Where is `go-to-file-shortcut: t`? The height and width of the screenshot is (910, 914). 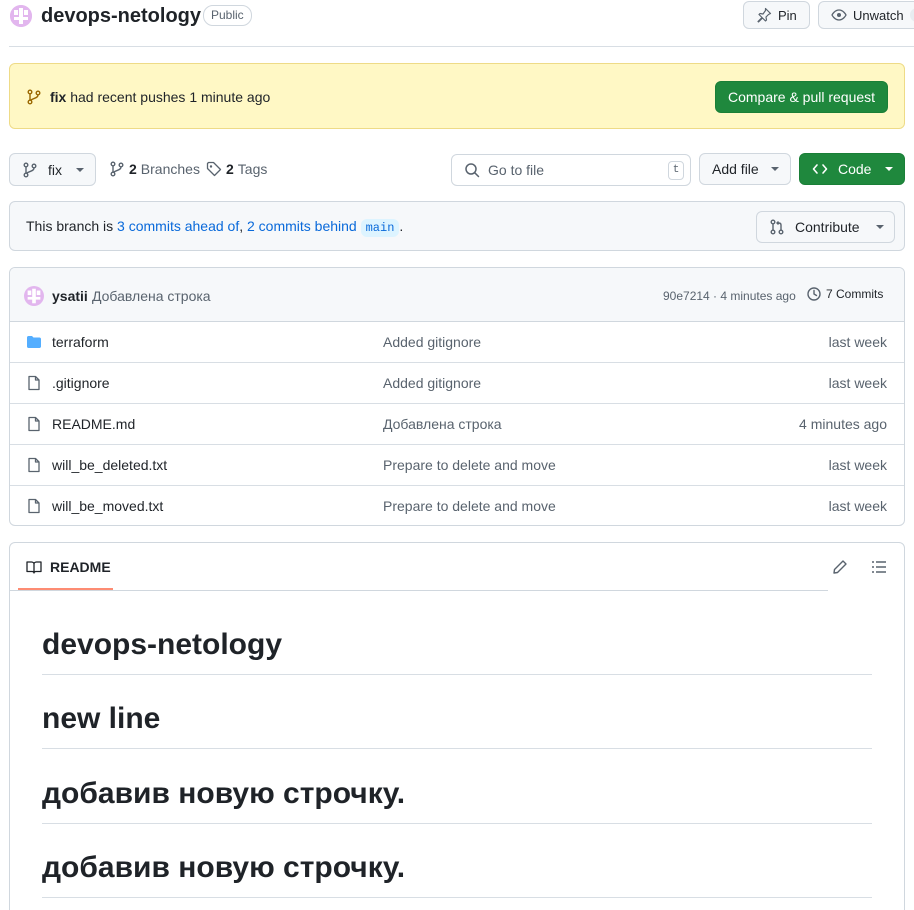
go-to-file-shortcut: t is located at coordinates (676, 170).